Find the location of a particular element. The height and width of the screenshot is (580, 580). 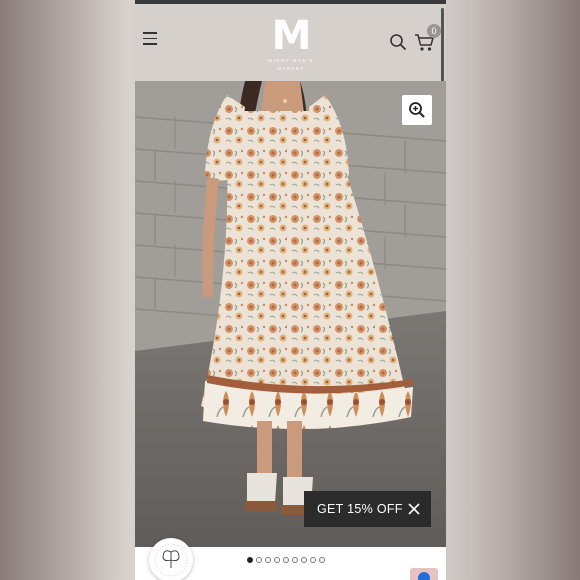

brand-badge is located at coordinates (171, 559).